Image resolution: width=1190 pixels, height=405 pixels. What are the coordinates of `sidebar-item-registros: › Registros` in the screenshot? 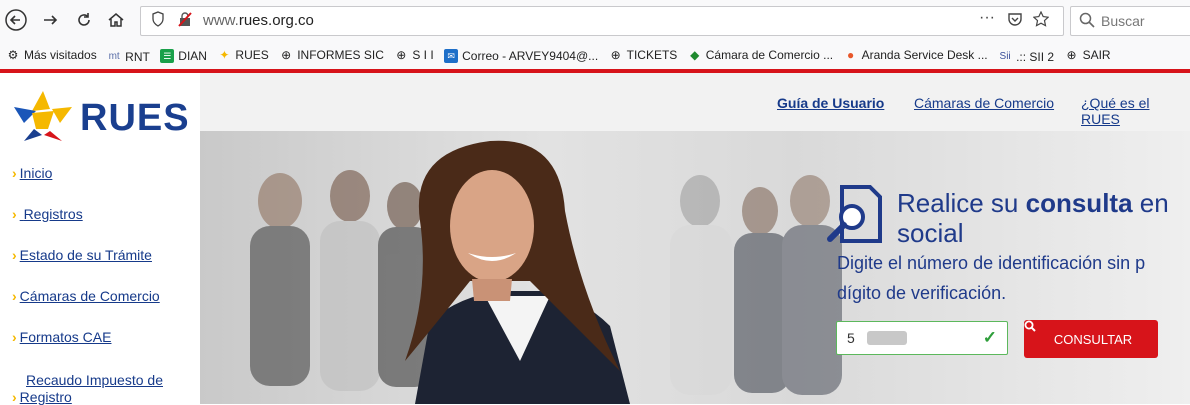 It's located at (47, 214).